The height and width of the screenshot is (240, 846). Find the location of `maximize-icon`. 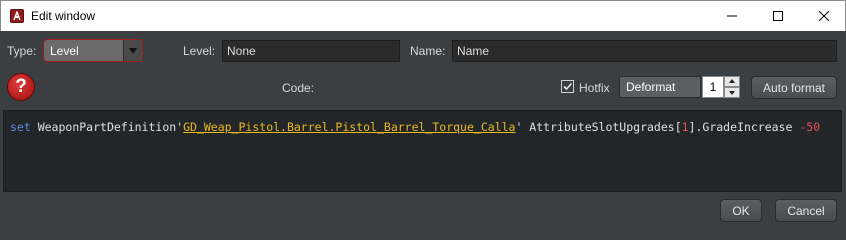

maximize-icon is located at coordinates (778, 16).